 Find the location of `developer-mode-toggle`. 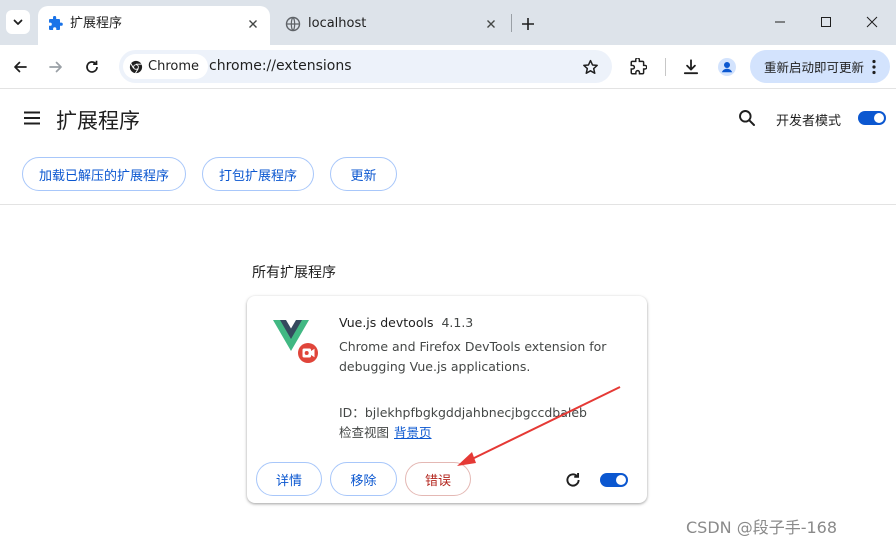

developer-mode-toggle is located at coordinates (872, 118).